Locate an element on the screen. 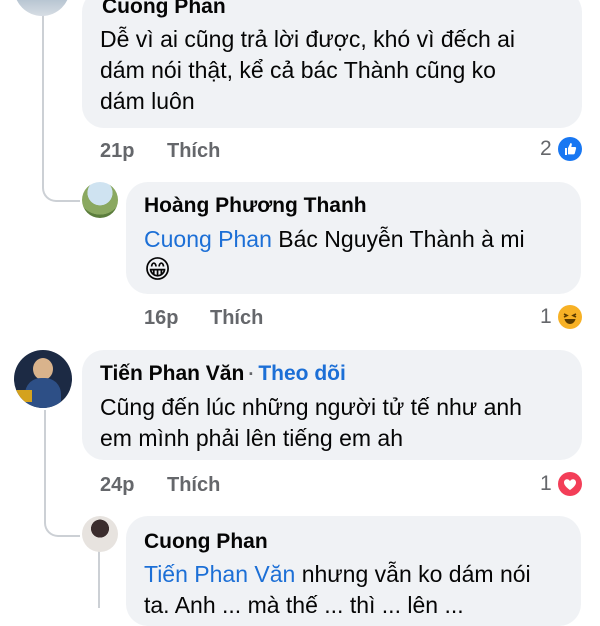 Image resolution: width=600 pixels, height=626 pixels. comment-text: Cuong Phan Bác Nguyễn Thành à mi is located at coordinates (334, 239).